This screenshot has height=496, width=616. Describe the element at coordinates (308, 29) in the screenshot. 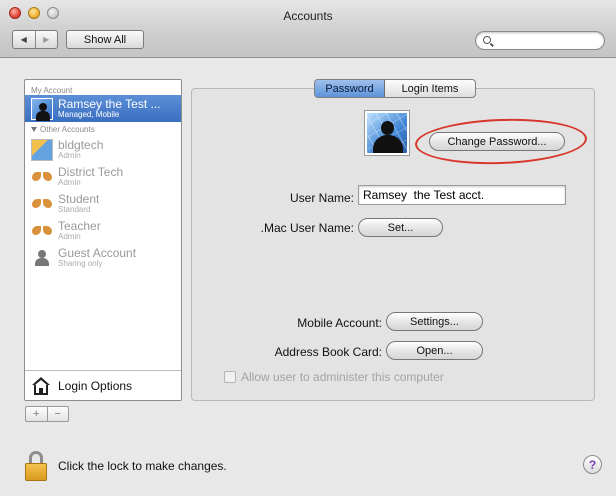

I see `window-toolbar: Accounts ◀ ▶ Show All` at that location.